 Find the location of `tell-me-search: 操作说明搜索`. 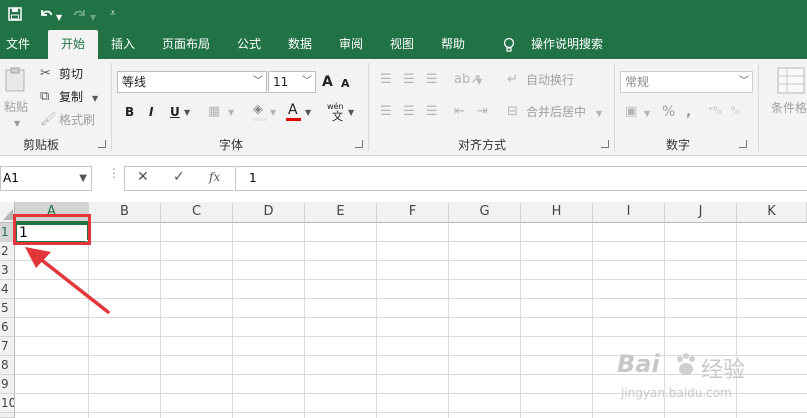

tell-me-search: 操作说明搜索 is located at coordinates (567, 44).